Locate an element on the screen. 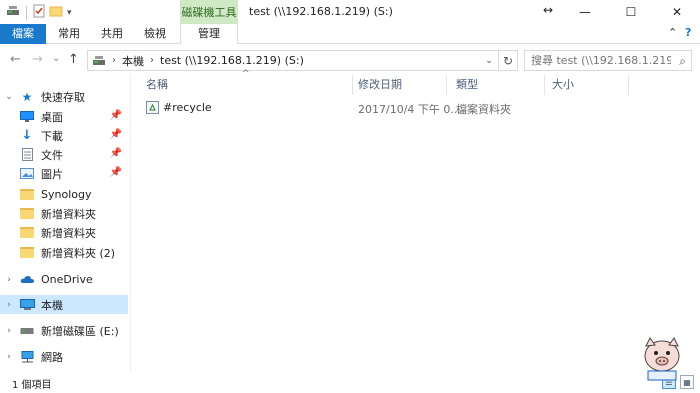  search-icon: ⌕ is located at coordinates (682, 61).